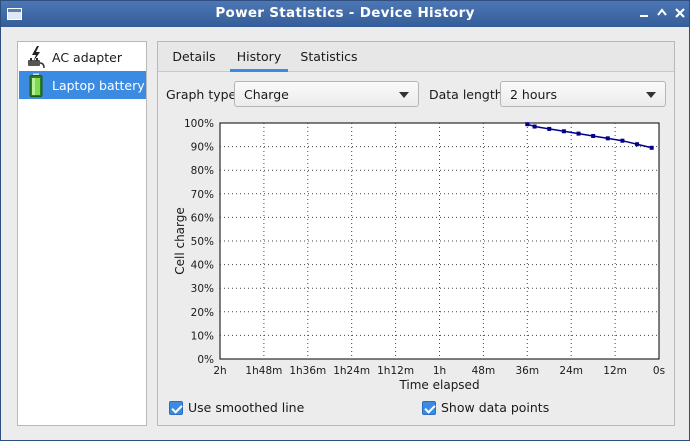 This screenshot has width=690, height=441. I want to click on y-tick-label: 0%, so click(205, 360).